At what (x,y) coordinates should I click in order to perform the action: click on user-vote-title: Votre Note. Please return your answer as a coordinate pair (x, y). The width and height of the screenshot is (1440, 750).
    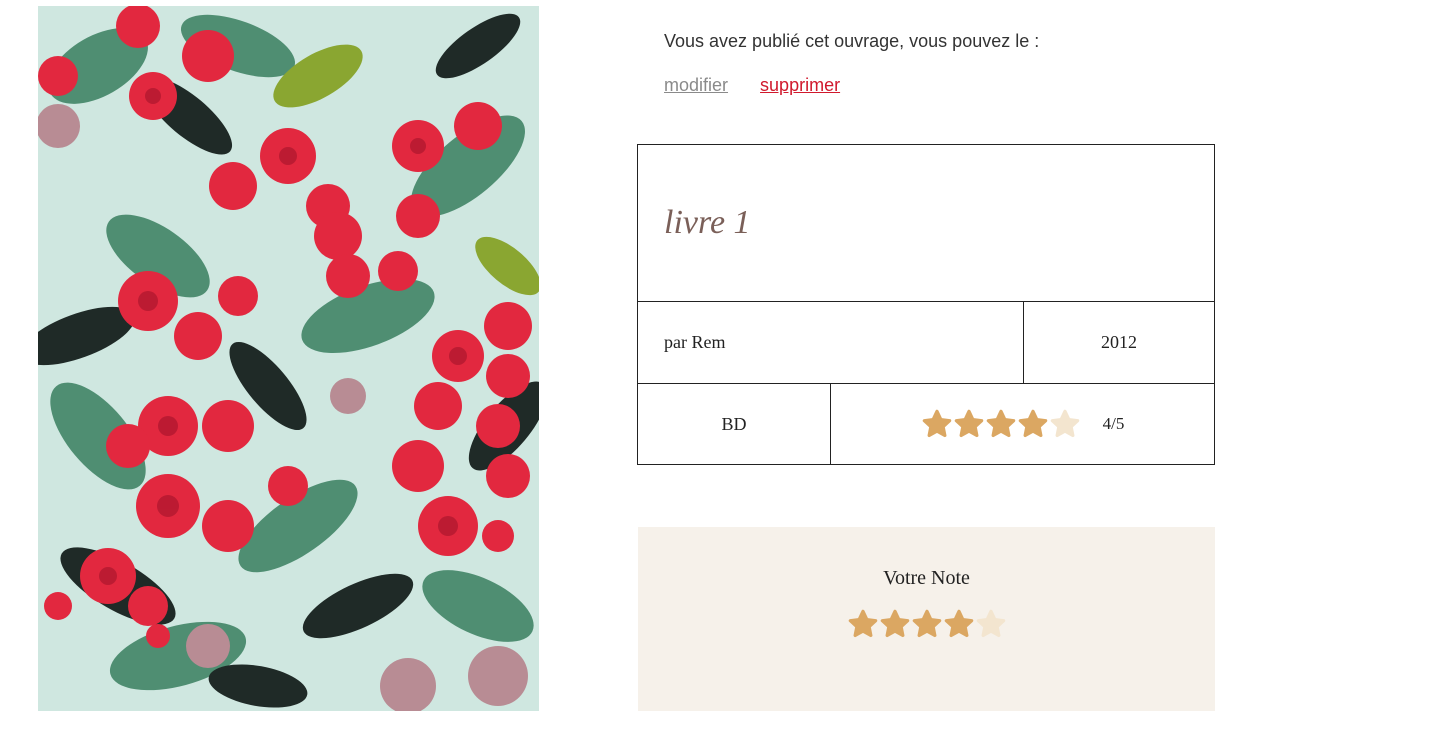
    Looking at the image, I should click on (926, 578).